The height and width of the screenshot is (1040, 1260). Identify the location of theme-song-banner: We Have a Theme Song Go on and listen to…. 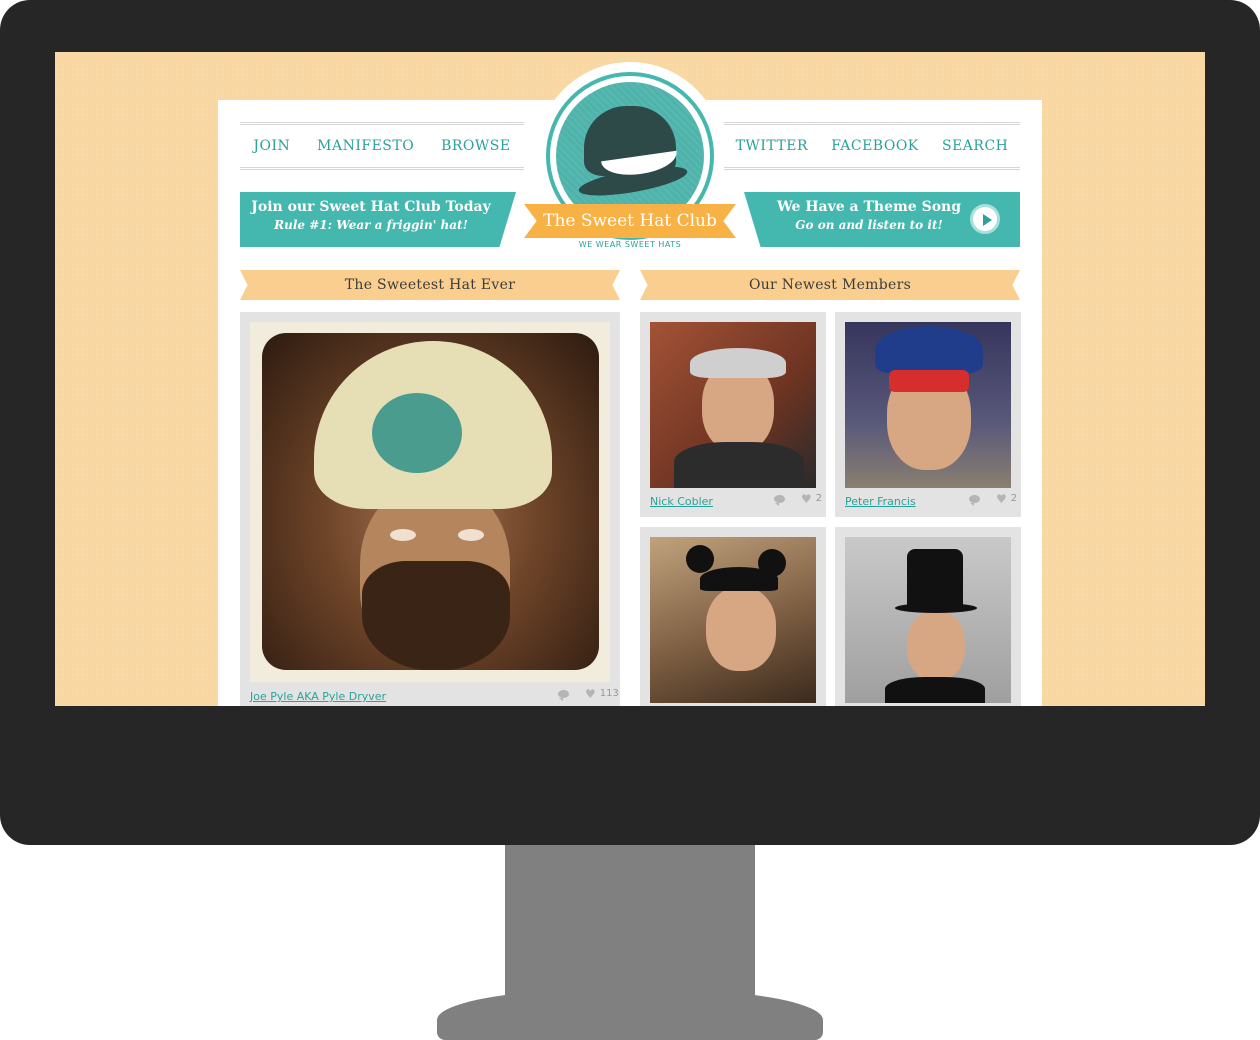
(882, 219).